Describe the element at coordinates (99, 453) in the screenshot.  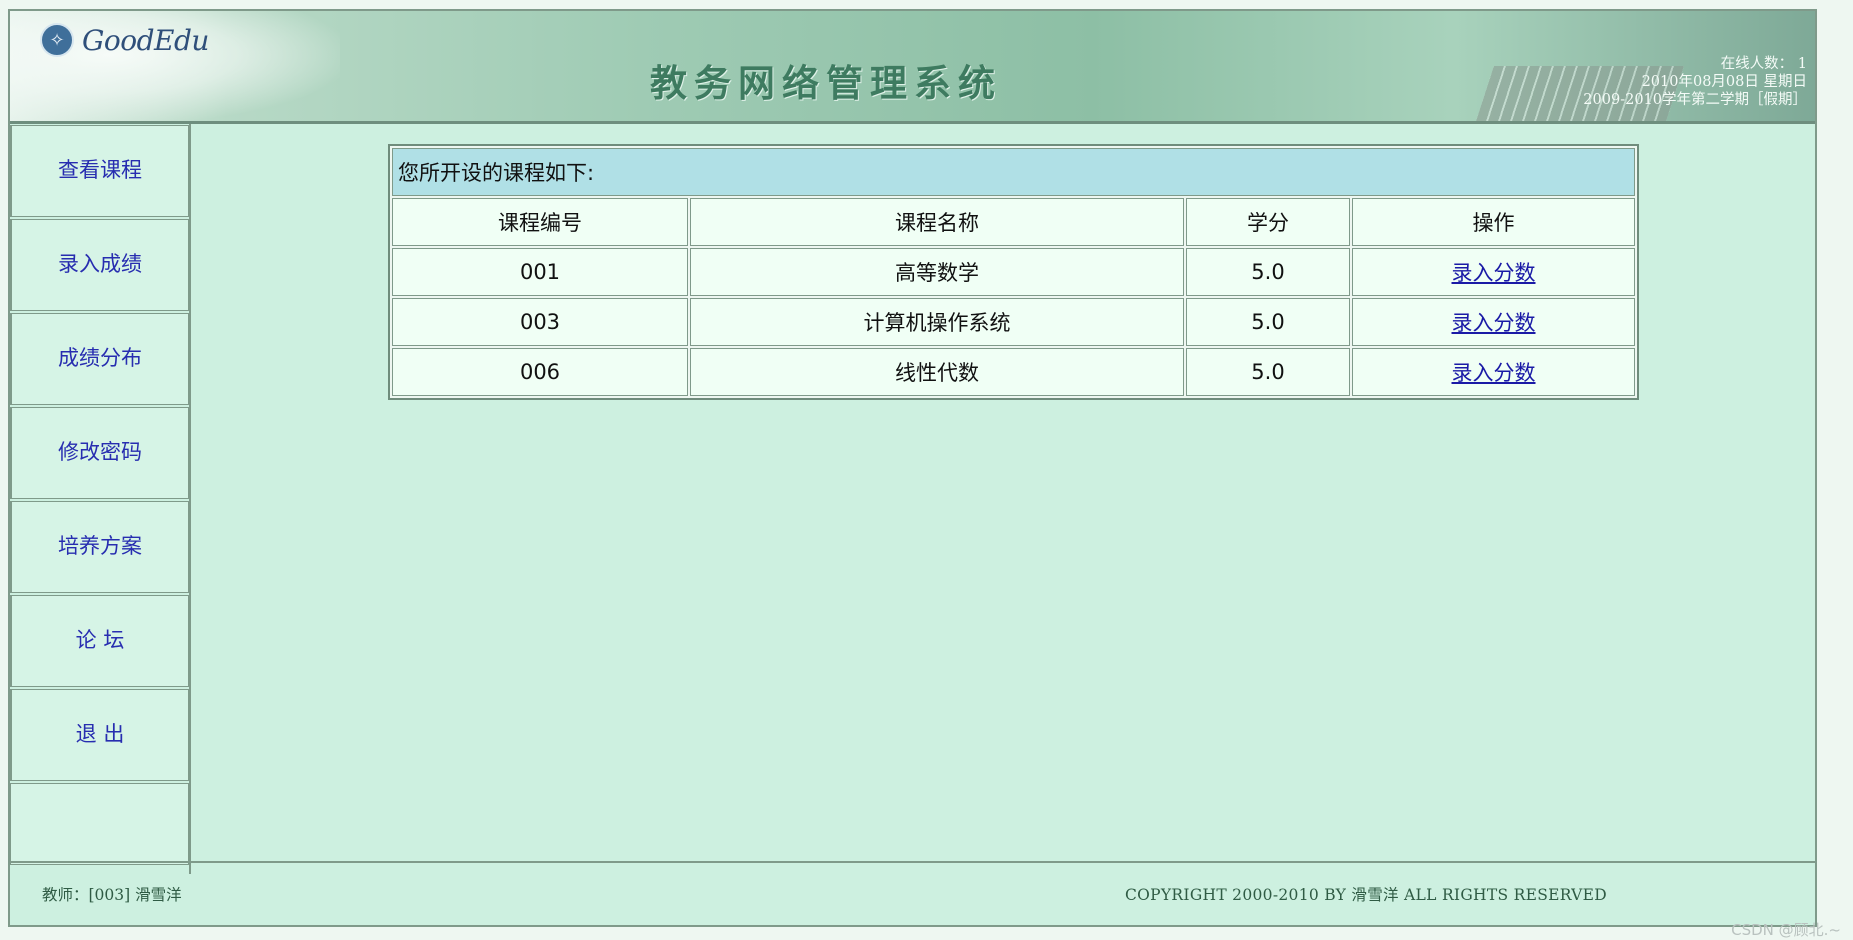
I see `sidebar-item-change-password: 修改密码` at that location.